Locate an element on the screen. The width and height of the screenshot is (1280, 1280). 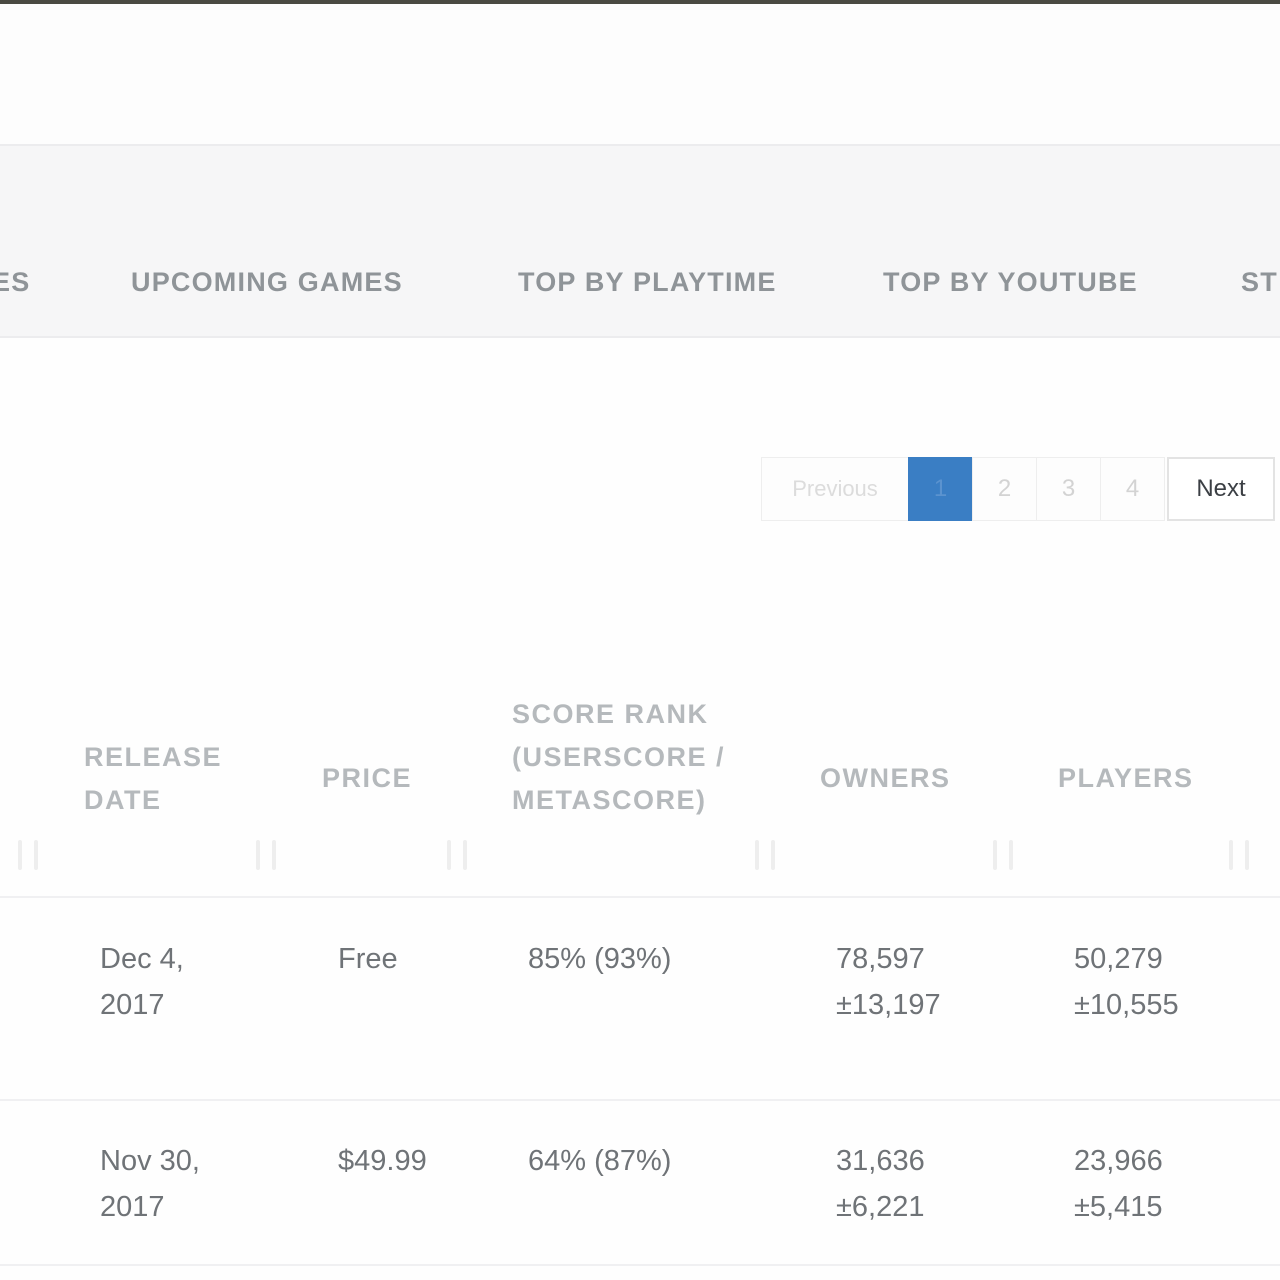
owners-error: ±13,197 is located at coordinates (888, 1005).